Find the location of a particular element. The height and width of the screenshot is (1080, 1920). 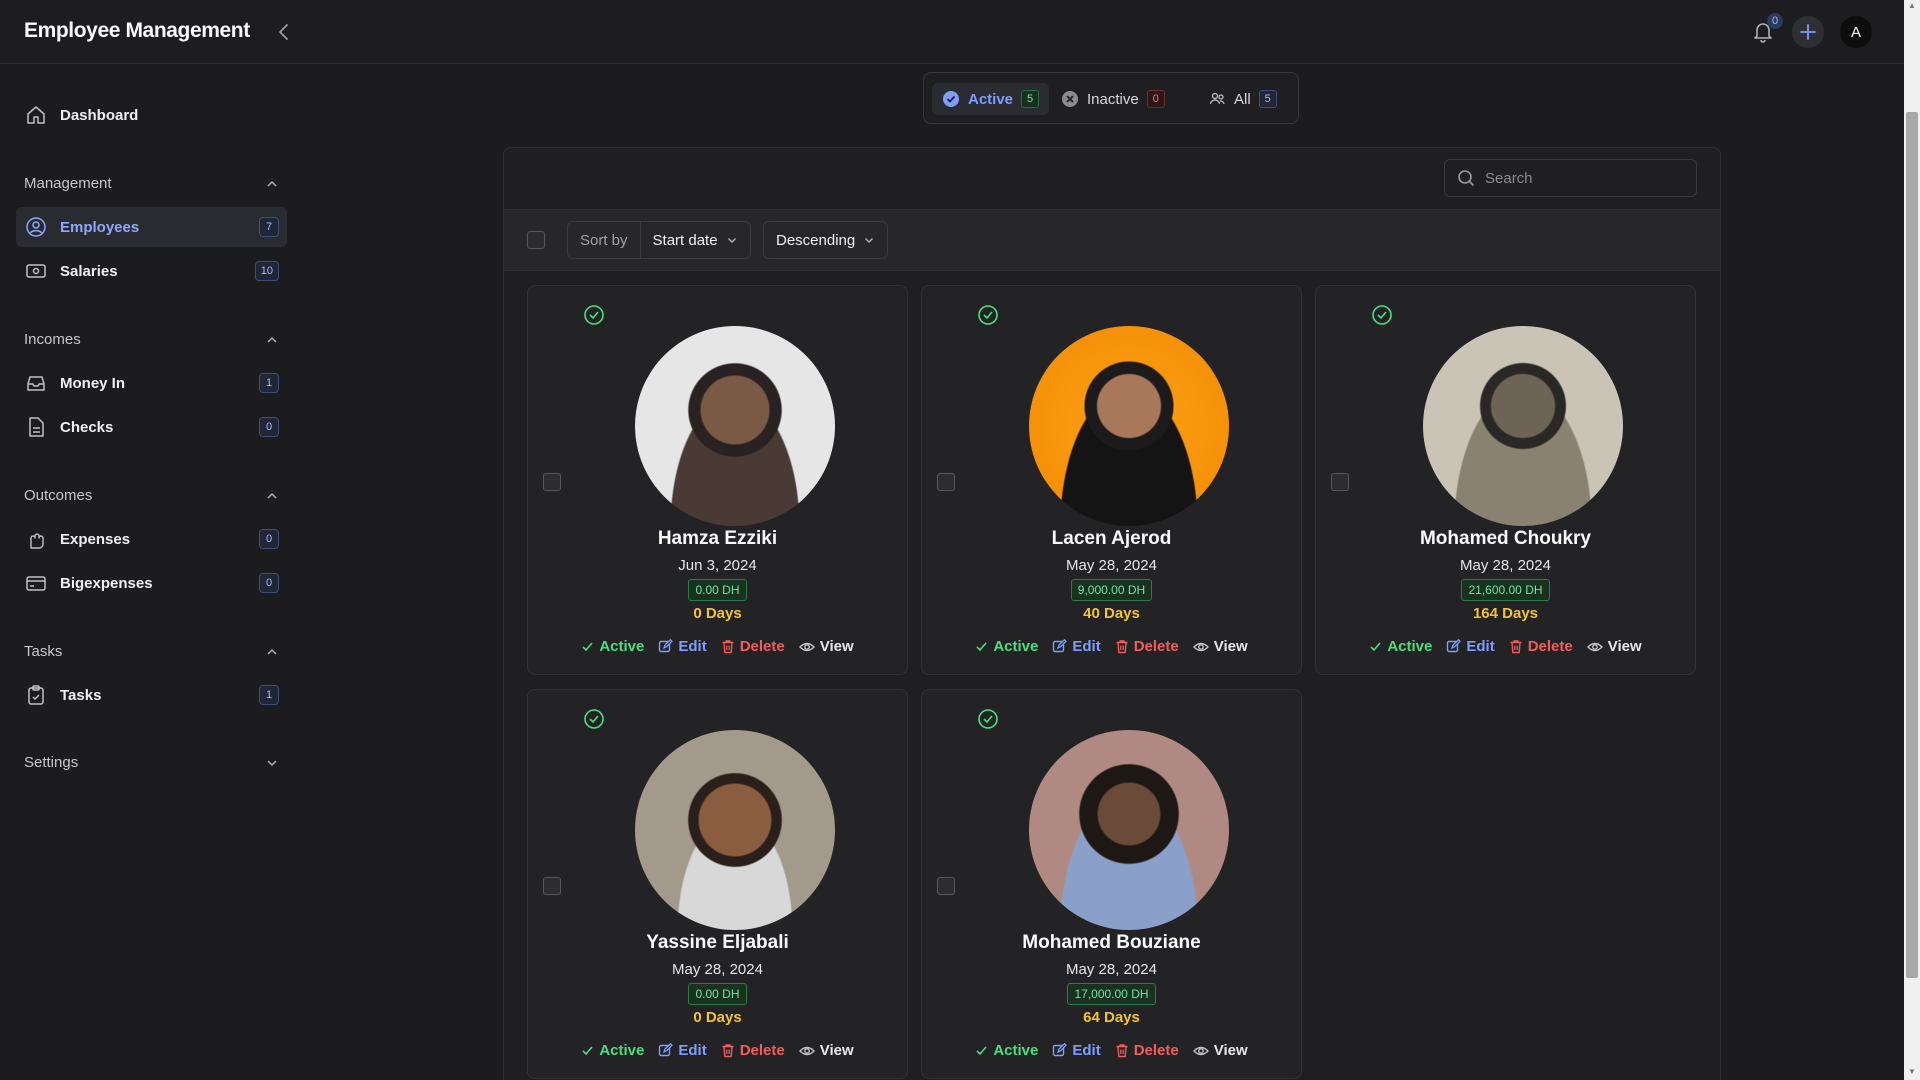

sidebar-item-employees: Employees 7 is located at coordinates (151, 227).